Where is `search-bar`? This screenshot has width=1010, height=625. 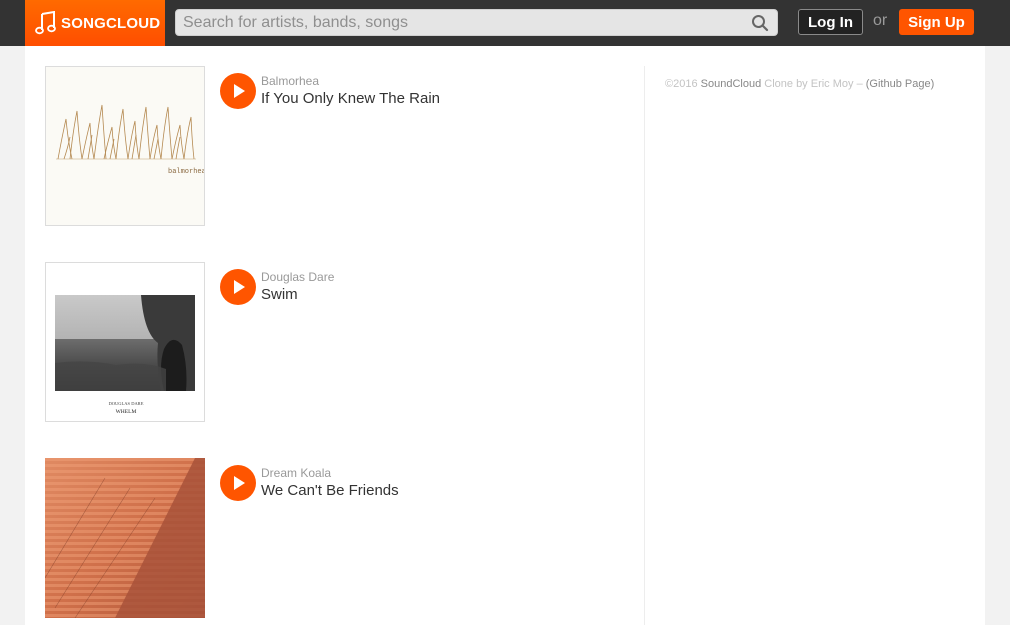
search-bar is located at coordinates (476, 22).